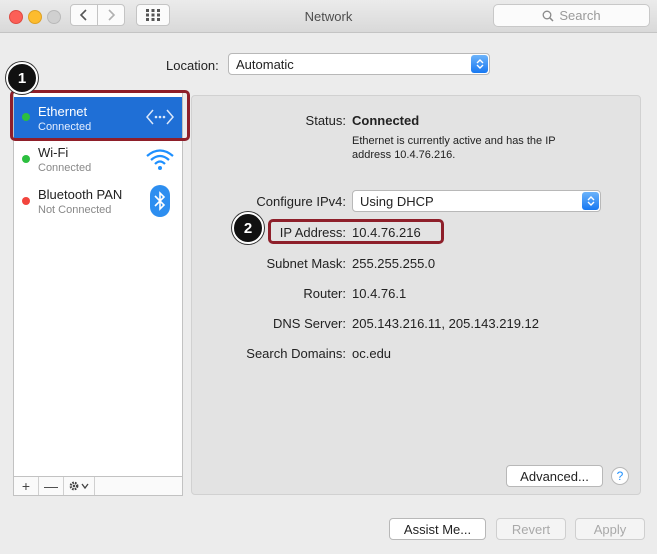 This screenshot has width=657, height=554. Describe the element at coordinates (386, 120) in the screenshot. I see `status-value: Connected` at that location.